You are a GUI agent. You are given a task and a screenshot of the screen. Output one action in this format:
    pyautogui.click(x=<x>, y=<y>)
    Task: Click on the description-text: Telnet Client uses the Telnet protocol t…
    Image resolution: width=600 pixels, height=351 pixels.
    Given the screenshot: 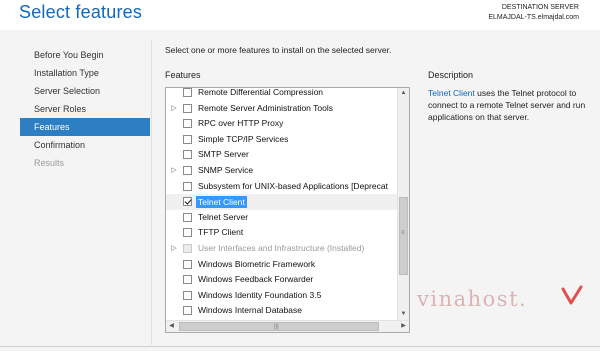 What is the action you would take?
    pyautogui.click(x=508, y=105)
    